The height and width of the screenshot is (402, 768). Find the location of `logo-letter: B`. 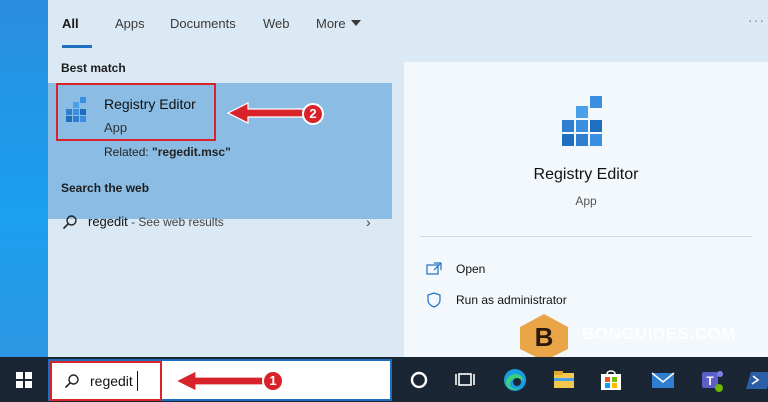

logo-letter: B is located at coordinates (544, 337).